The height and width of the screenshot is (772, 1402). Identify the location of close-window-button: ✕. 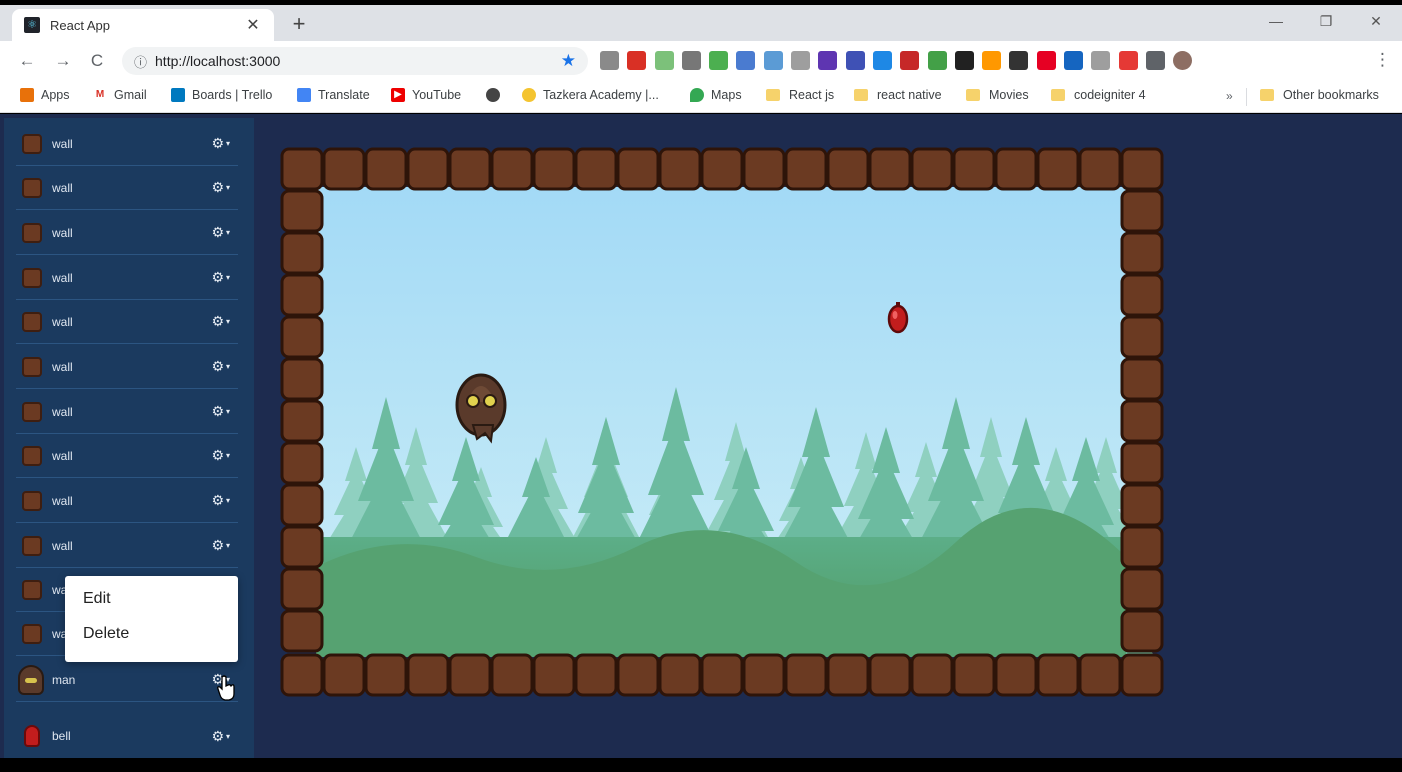
(1376, 21).